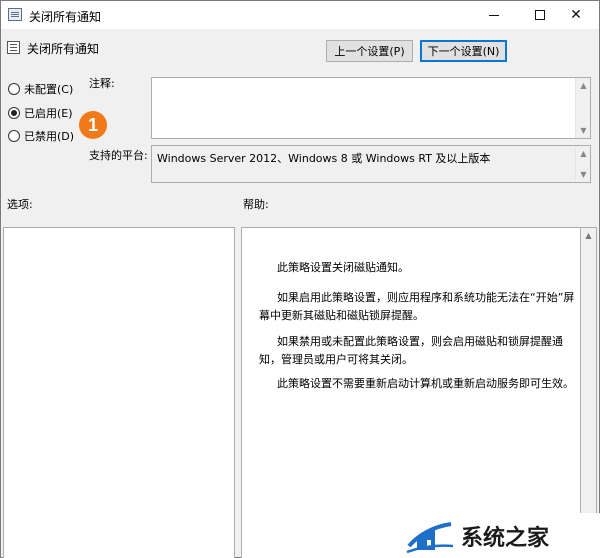 The width and height of the screenshot is (600, 558). What do you see at coordinates (411, 350) in the screenshot?
I see `help-paragraph: 如果禁用或未配置此策略设置，则会启用磁贴和锁屏提醒通知，管理员或用户可将其关闭。` at bounding box center [411, 350].